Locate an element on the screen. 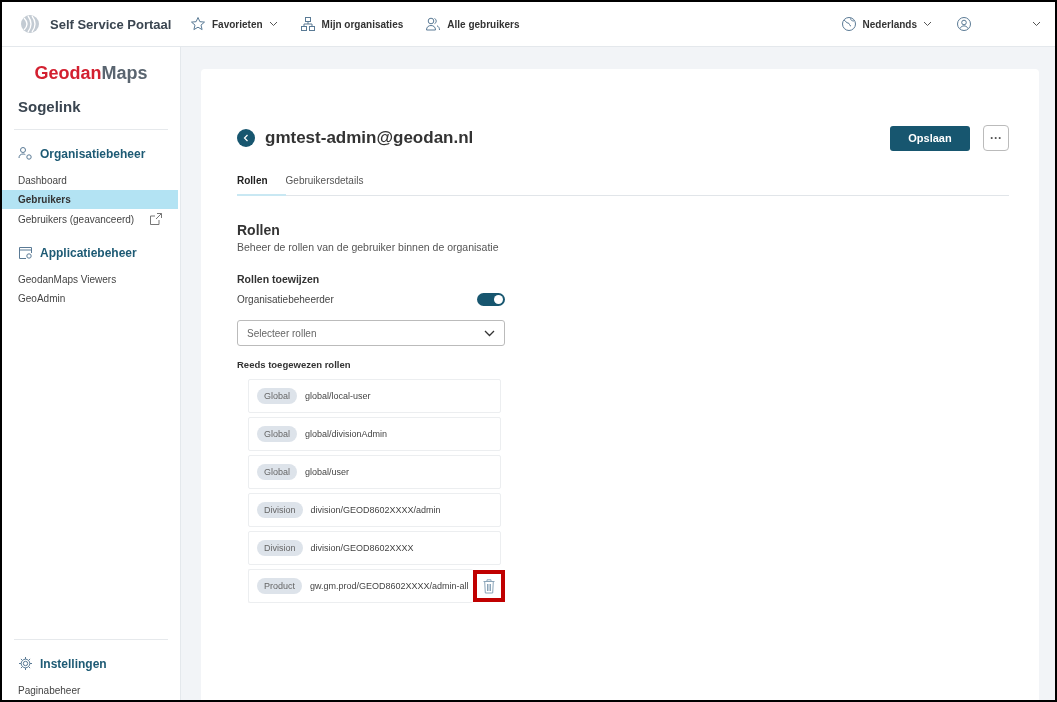 The image size is (1057, 702). back-button is located at coordinates (246, 138).